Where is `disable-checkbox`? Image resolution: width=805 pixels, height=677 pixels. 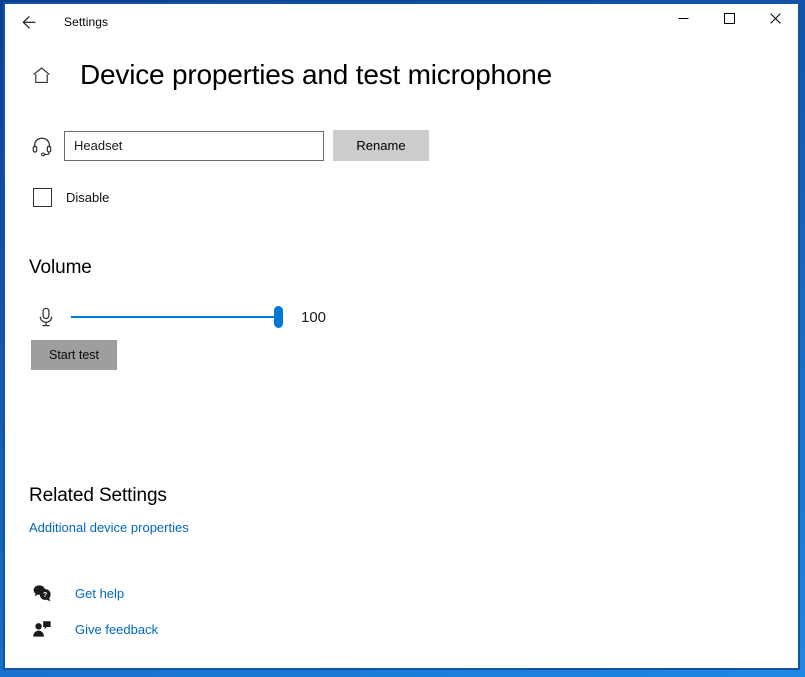 disable-checkbox is located at coordinates (42, 197).